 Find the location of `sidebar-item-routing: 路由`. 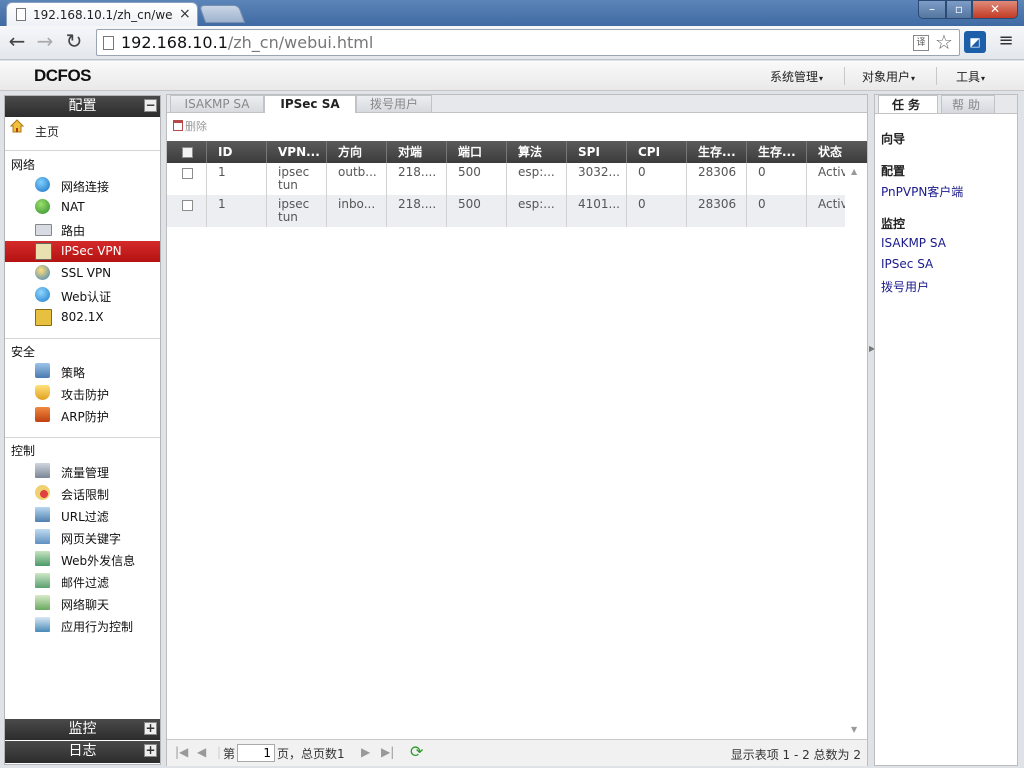

sidebar-item-routing: 路由 is located at coordinates (82, 229).